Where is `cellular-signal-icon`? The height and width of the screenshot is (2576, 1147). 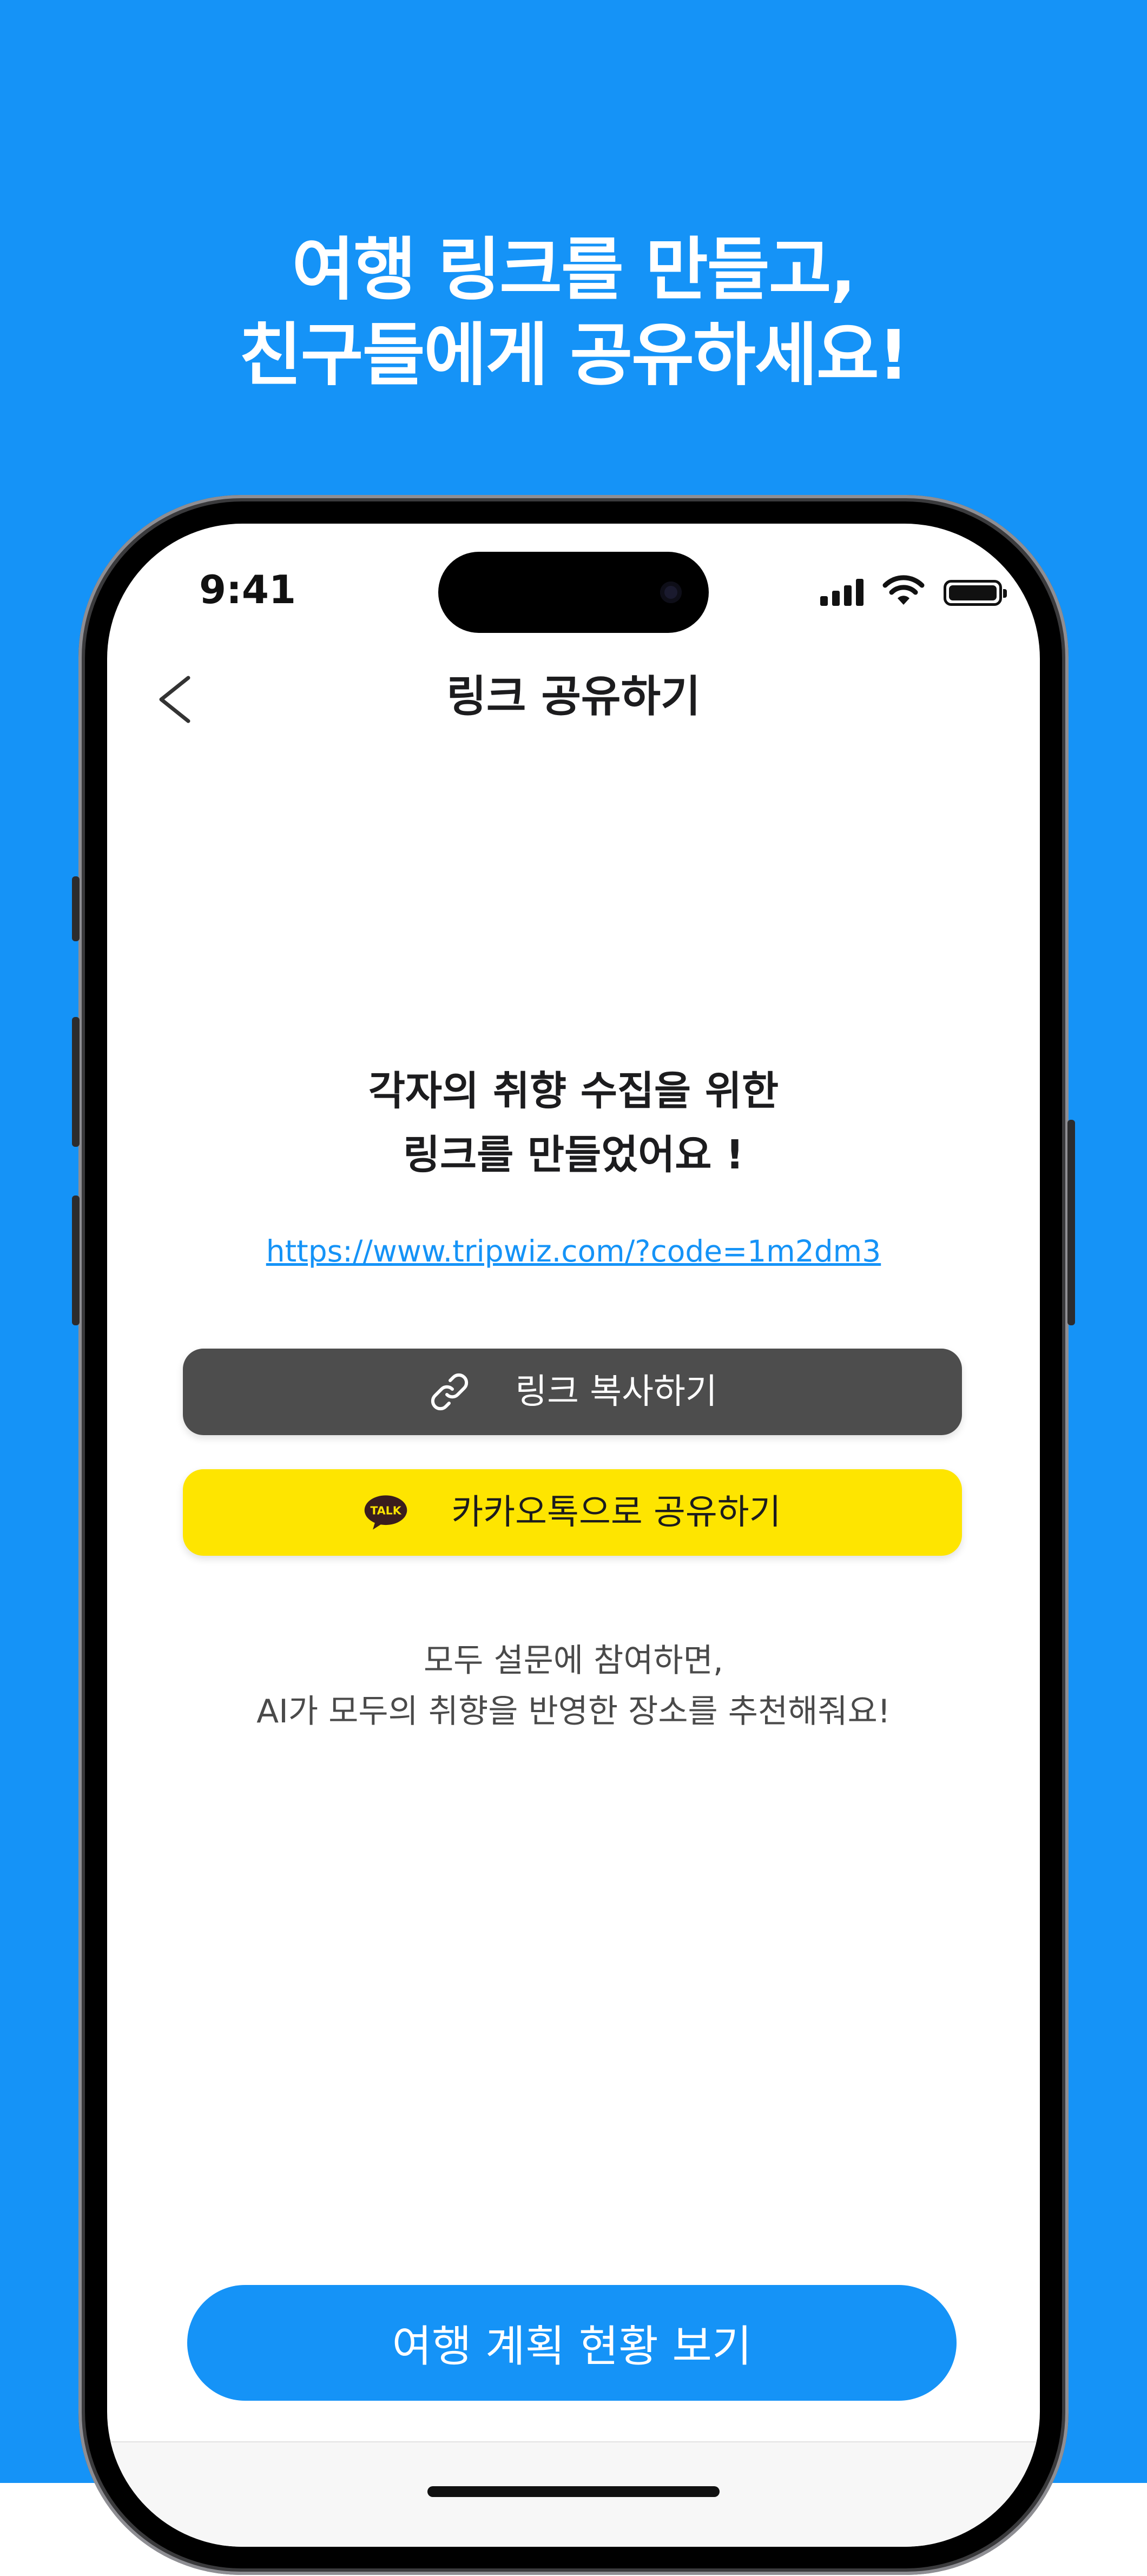 cellular-signal-icon is located at coordinates (841, 592).